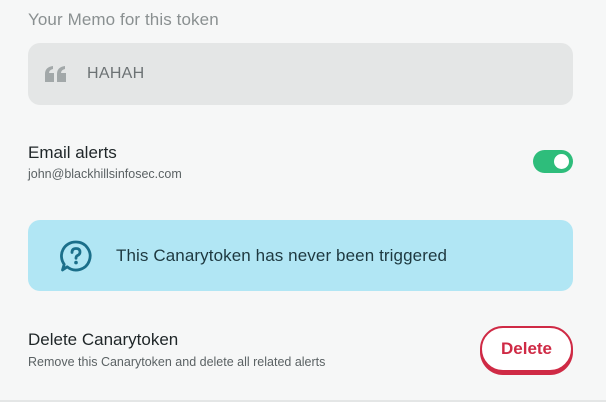  I want to click on memo-field: HAHAH, so click(300, 74).